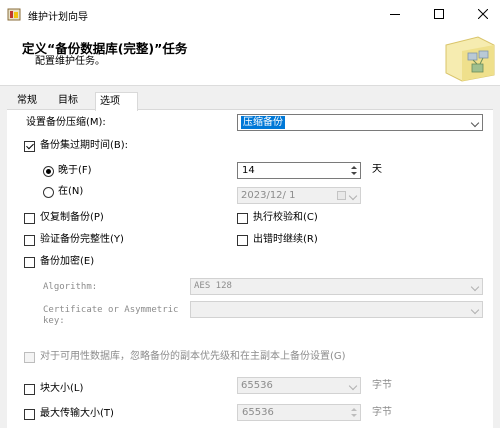 The height and width of the screenshot is (428, 500). Describe the element at coordinates (242, 218) in the screenshot. I see `checksum-checkbox` at that location.